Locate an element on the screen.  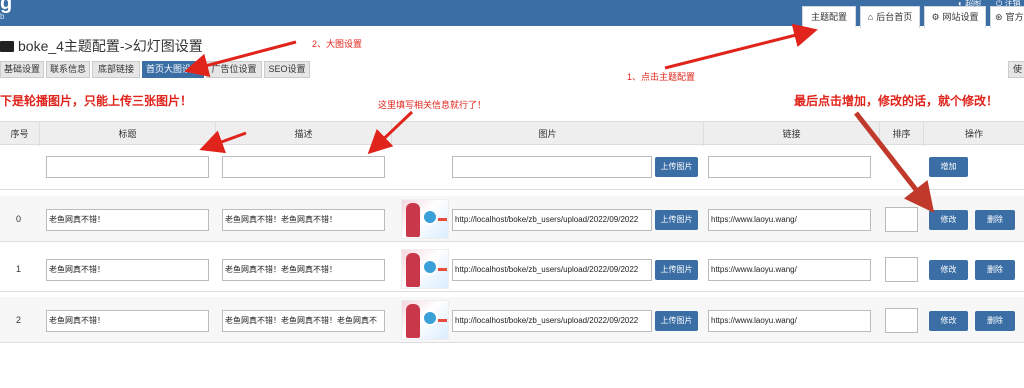
th-title: 标题 is located at coordinates (128, 134).